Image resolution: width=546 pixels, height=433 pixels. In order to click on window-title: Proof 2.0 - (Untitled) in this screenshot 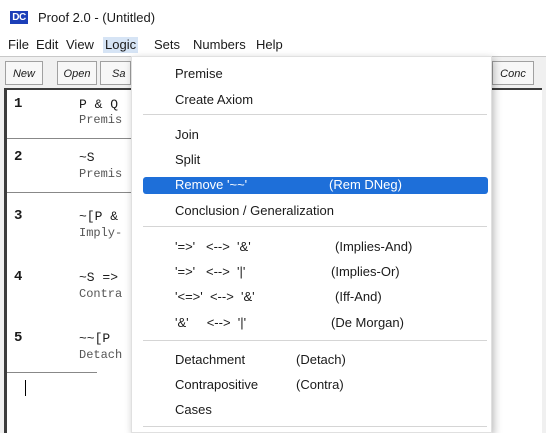, I will do `click(97, 17)`.